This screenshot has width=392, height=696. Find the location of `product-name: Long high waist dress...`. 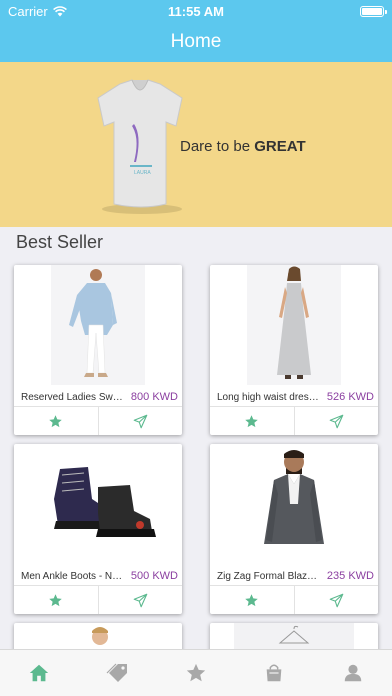

product-name: Long high waist dress... is located at coordinates (269, 397).